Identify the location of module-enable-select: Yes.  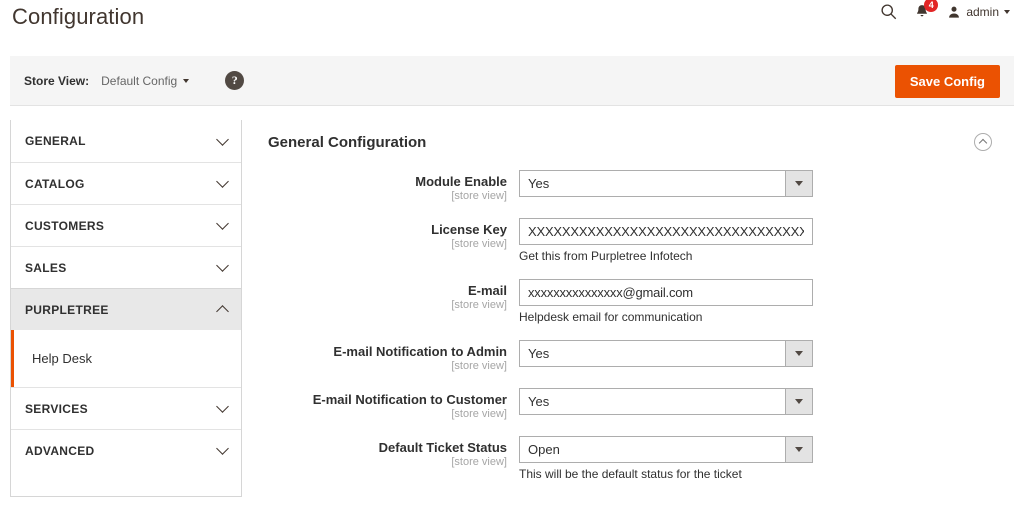
(666, 183).